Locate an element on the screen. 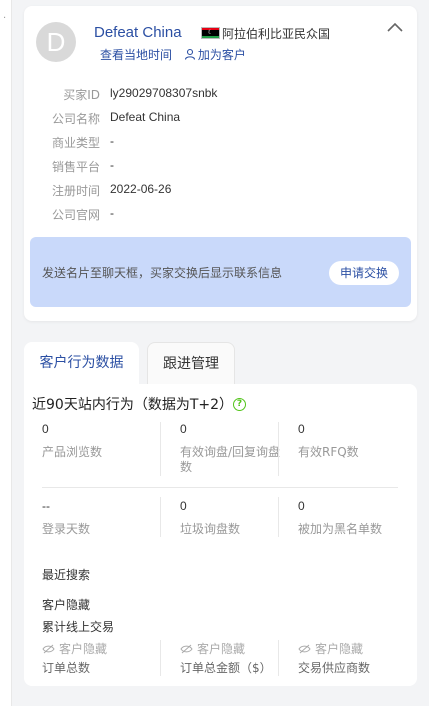 The height and width of the screenshot is (706, 429). stat-login-days: -- 登录天数 is located at coordinates (101, 518).